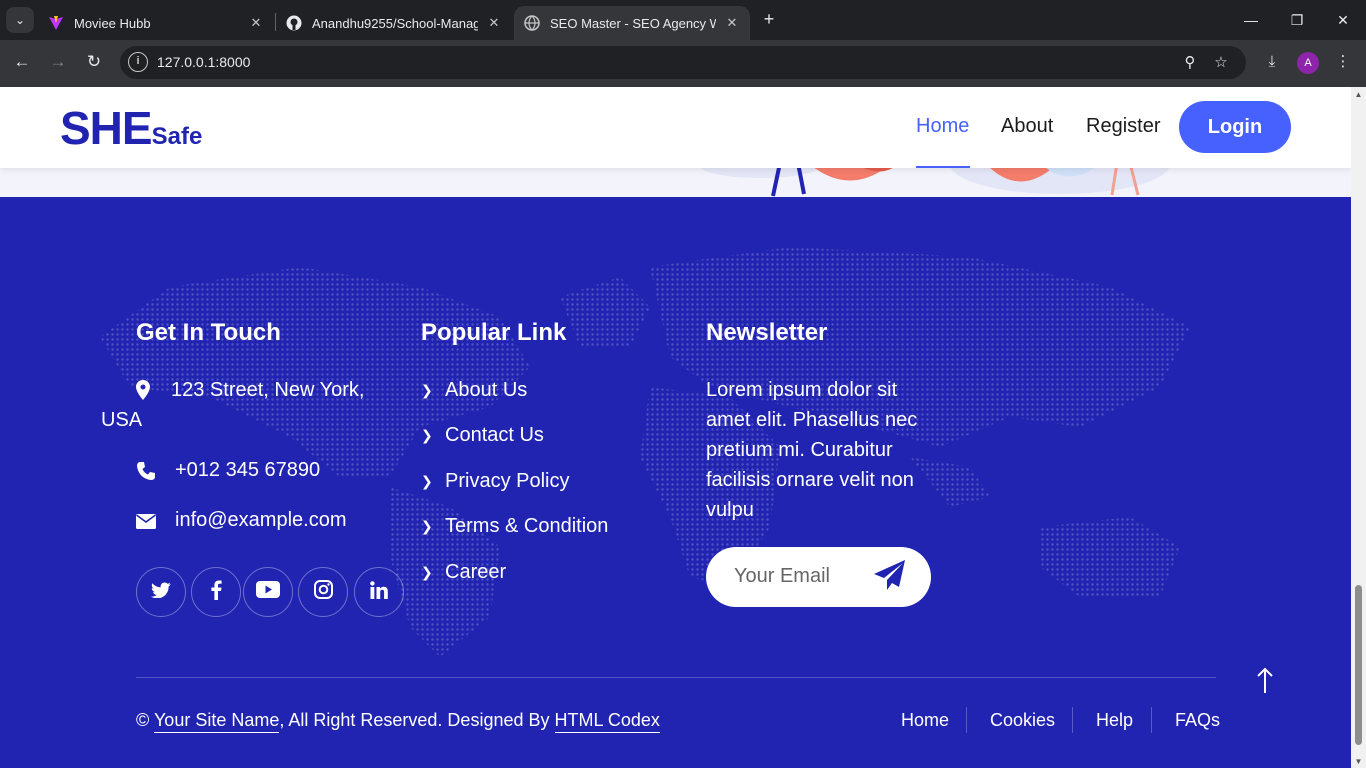  What do you see at coordinates (1114, 720) in the screenshot?
I see `footer-bottom-help: Help` at bounding box center [1114, 720].